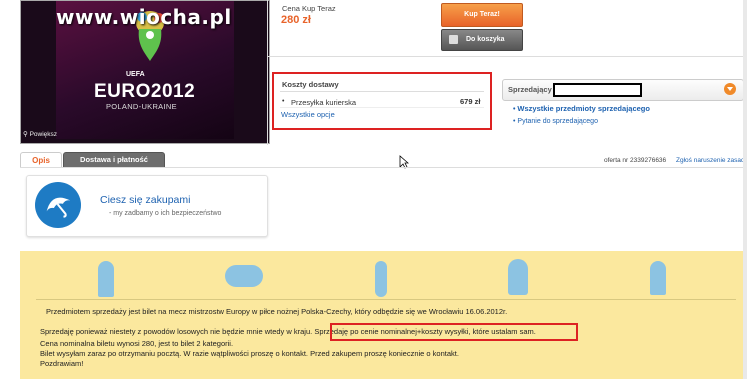 The image size is (747, 379). What do you see at coordinates (114, 160) in the screenshot?
I see `tab-delivery-payment: Dostawa i płatność` at bounding box center [114, 160].